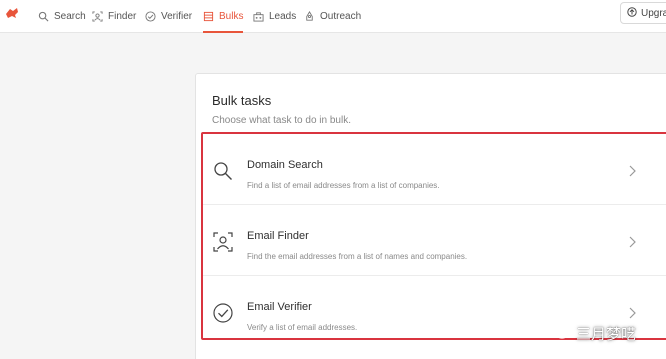  What do you see at coordinates (231, 16) in the screenshot?
I see `nav-item-label: Bulks` at bounding box center [231, 16].